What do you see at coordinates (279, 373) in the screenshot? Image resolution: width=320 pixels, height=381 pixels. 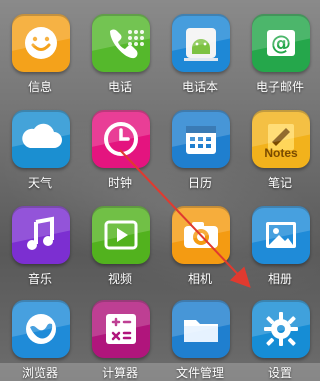 I see `app-label: 设置` at bounding box center [279, 373].